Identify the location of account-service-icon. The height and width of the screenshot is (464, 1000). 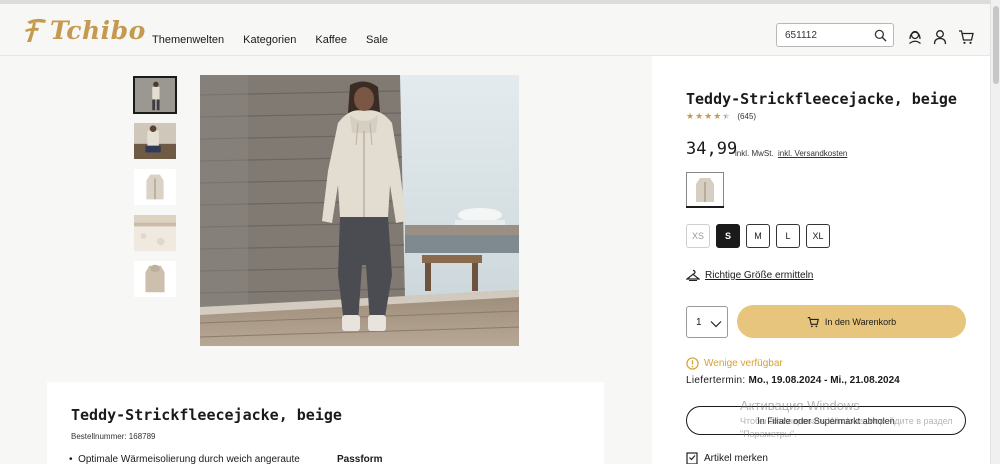
(915, 37).